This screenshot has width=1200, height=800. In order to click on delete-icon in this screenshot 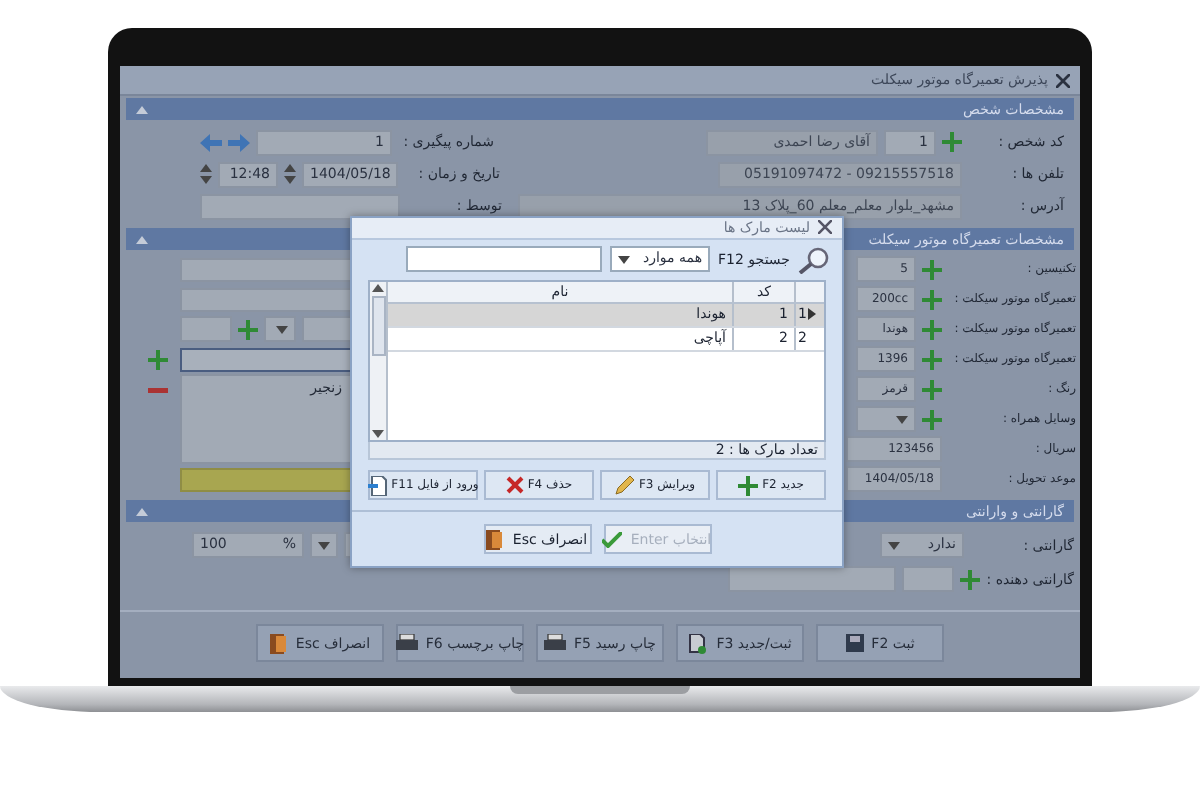, I will do `click(514, 485)`.